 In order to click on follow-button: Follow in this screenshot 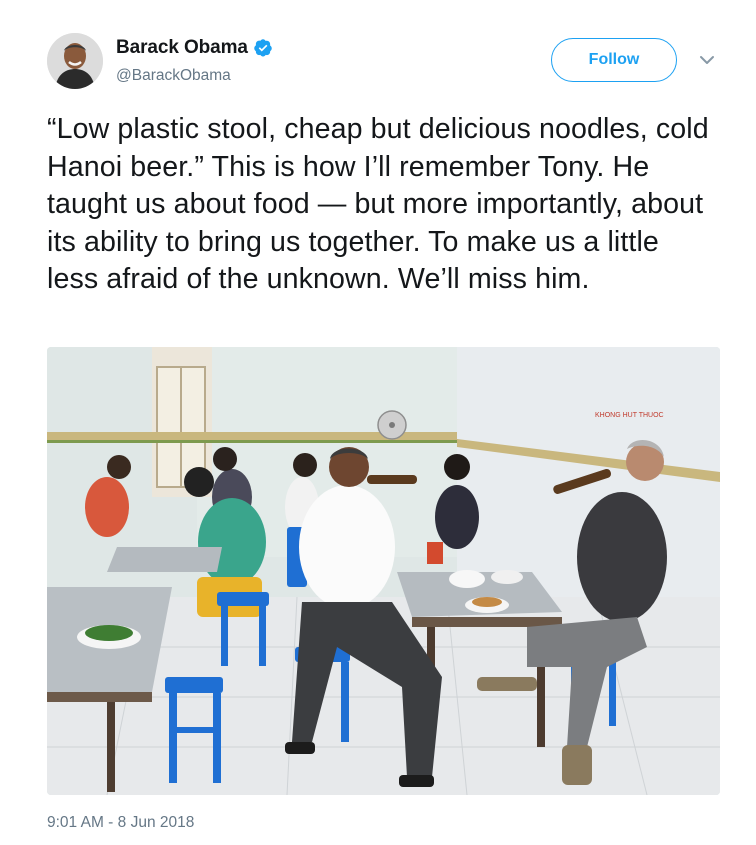, I will do `click(614, 60)`.